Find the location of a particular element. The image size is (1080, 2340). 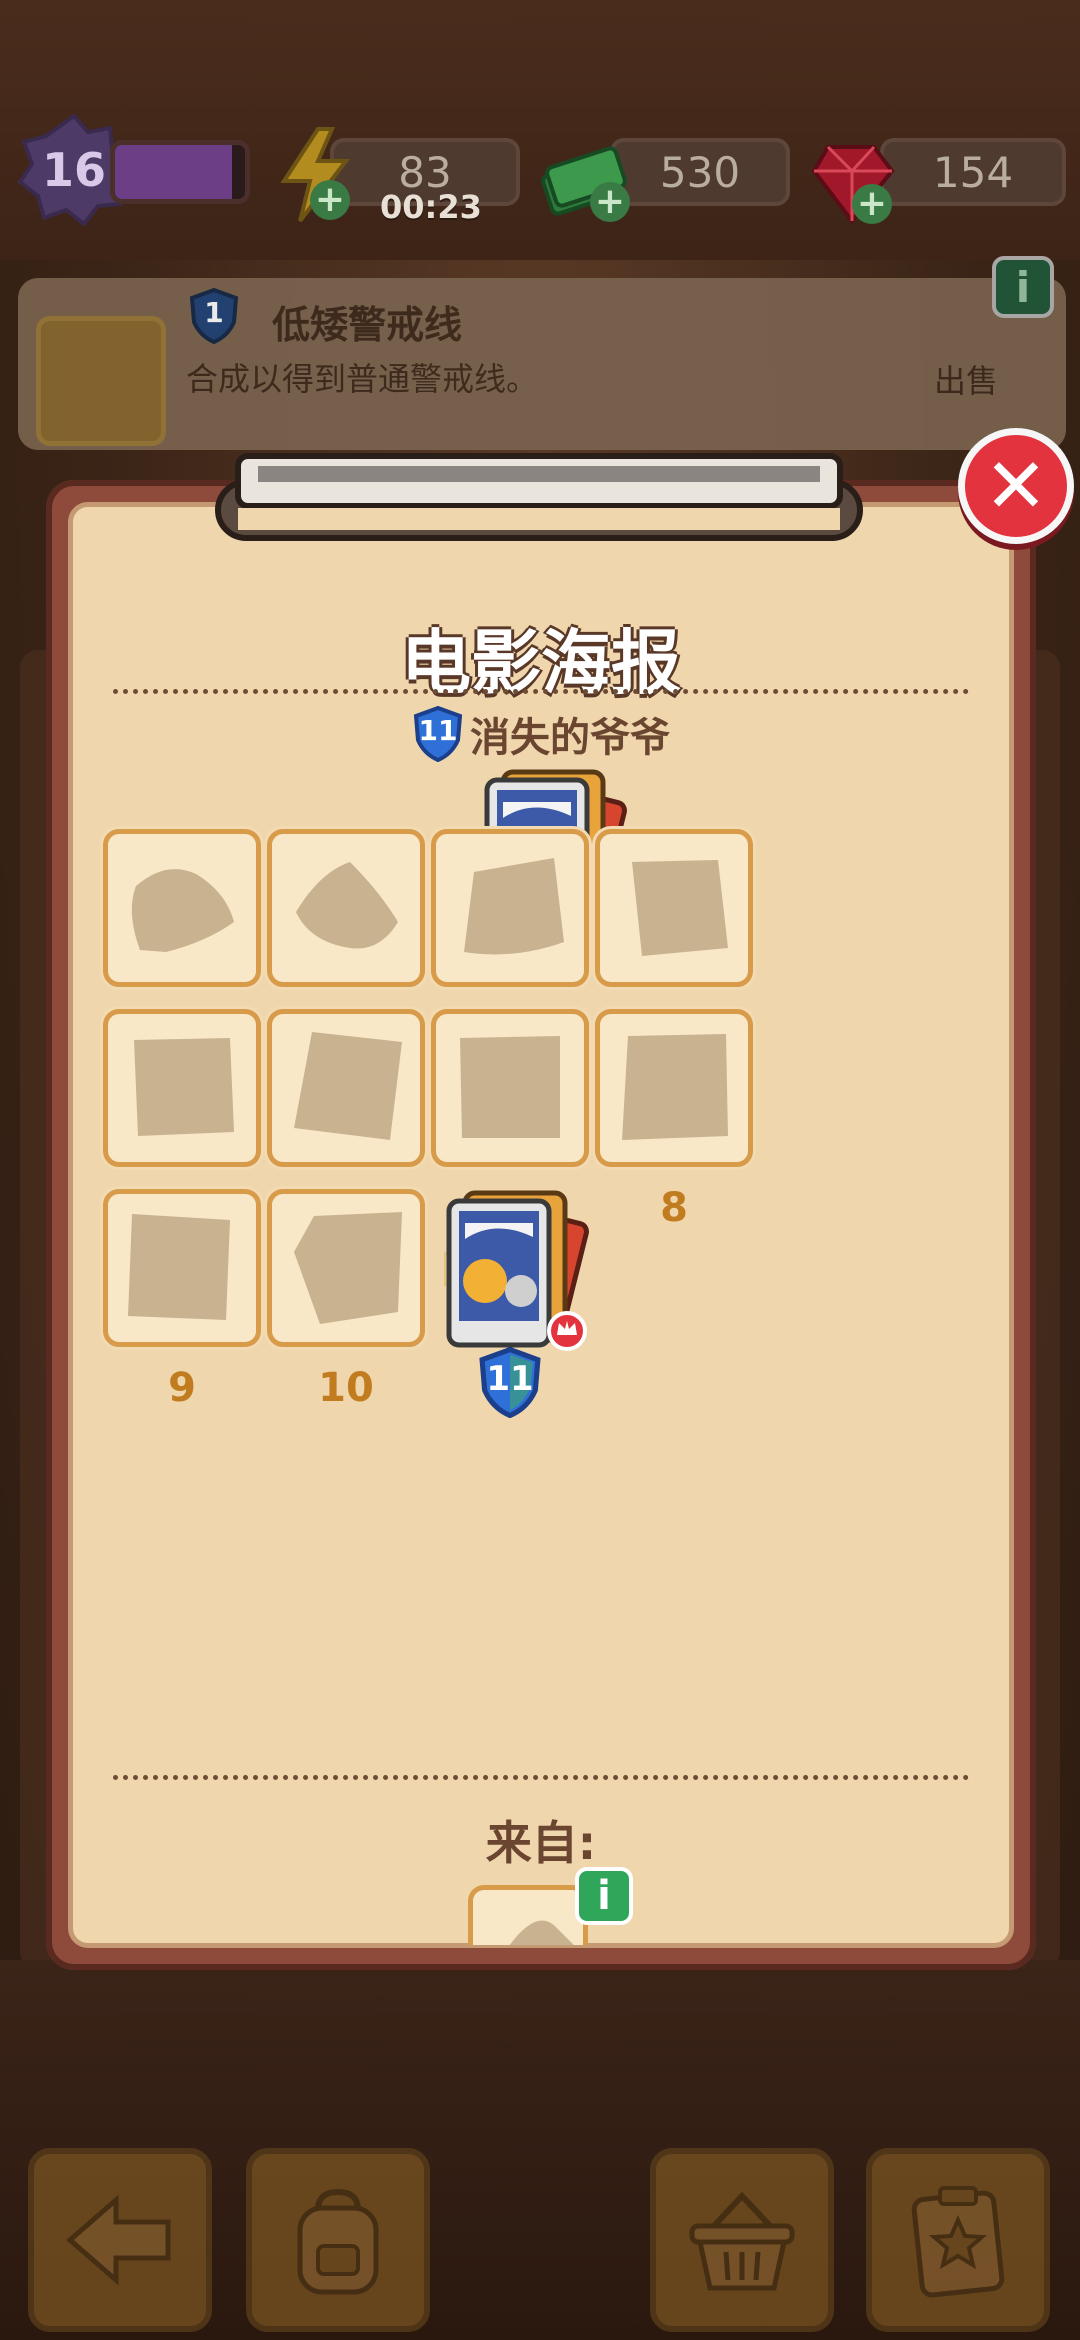

back-arrow-icon is located at coordinates (118, 2240).